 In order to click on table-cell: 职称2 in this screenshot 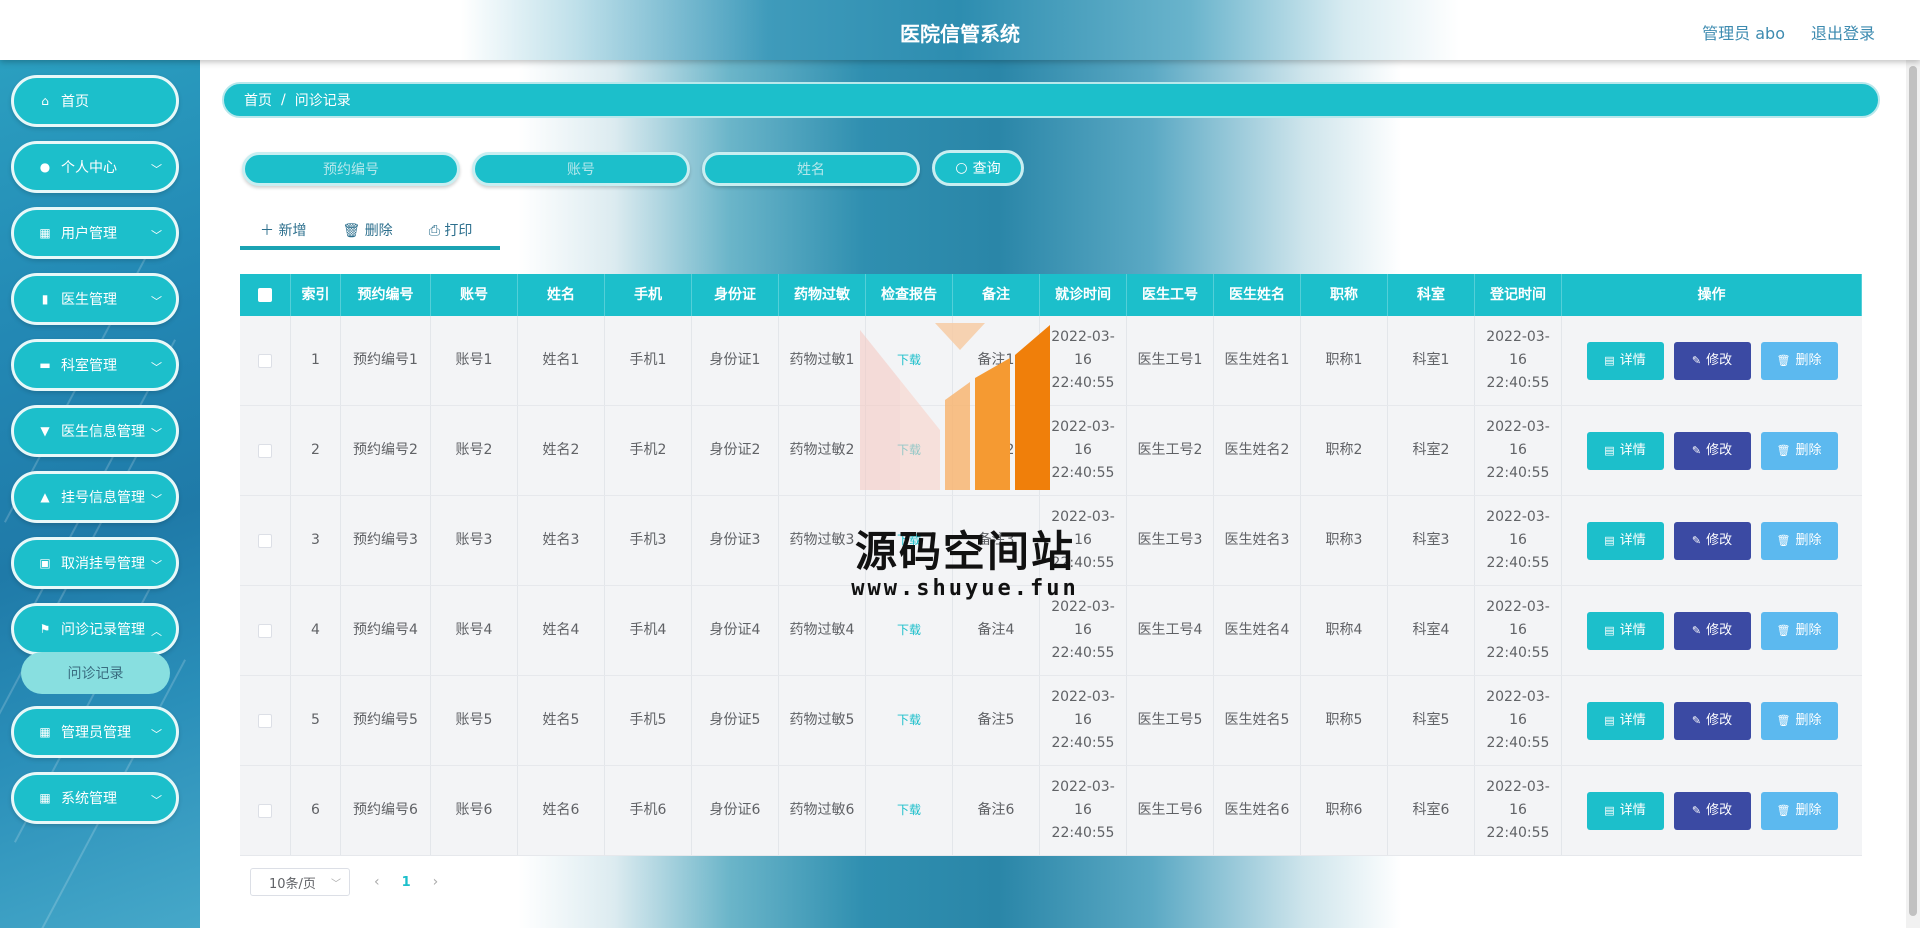, I will do `click(1344, 450)`.